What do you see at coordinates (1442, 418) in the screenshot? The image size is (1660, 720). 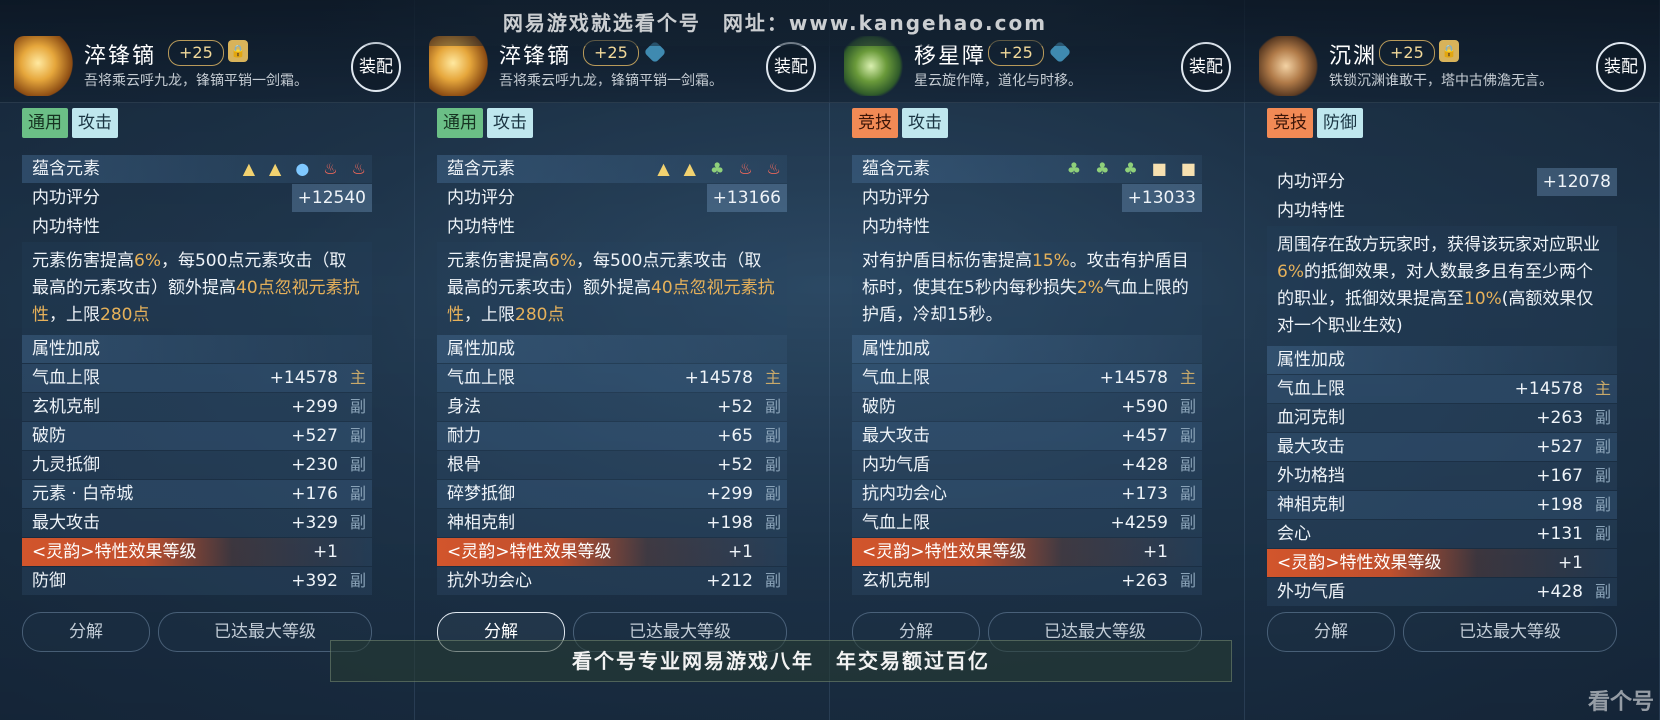 I see `stat-row: 血河克制 +263 副` at bounding box center [1442, 418].